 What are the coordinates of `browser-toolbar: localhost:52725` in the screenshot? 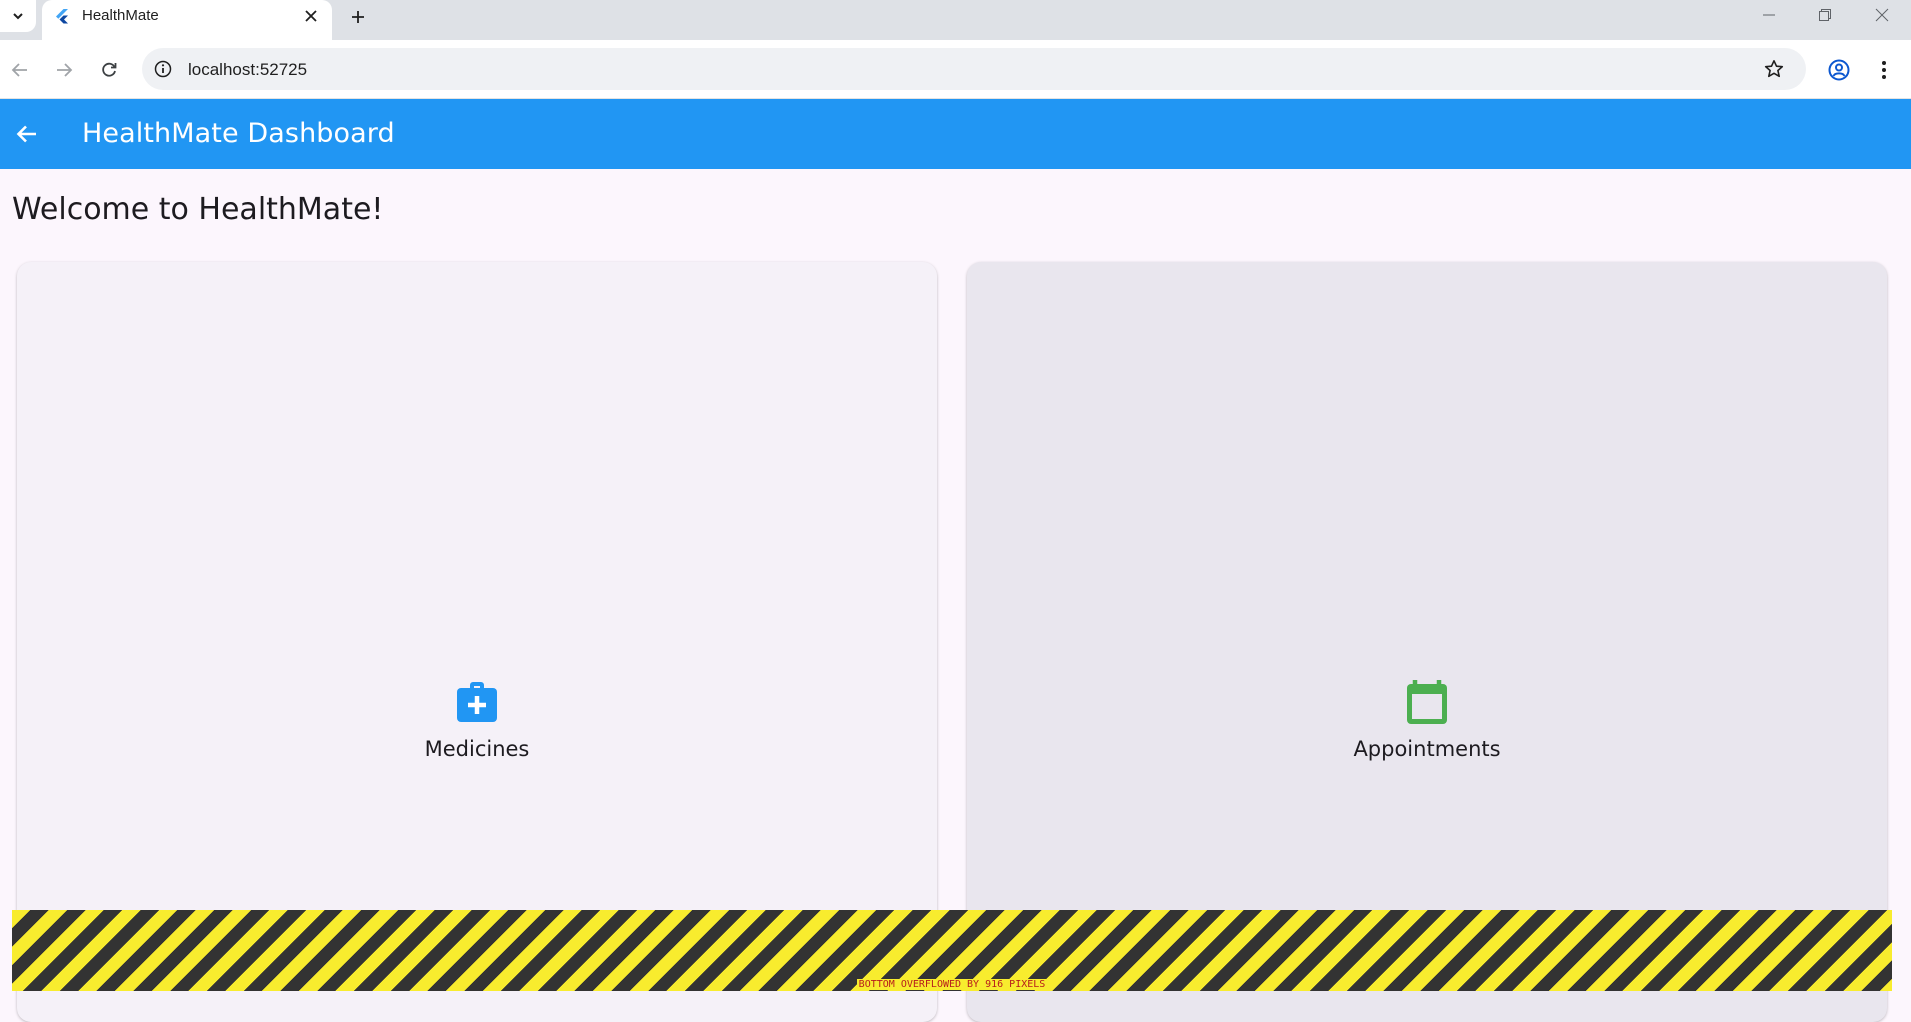 It's located at (955, 69).